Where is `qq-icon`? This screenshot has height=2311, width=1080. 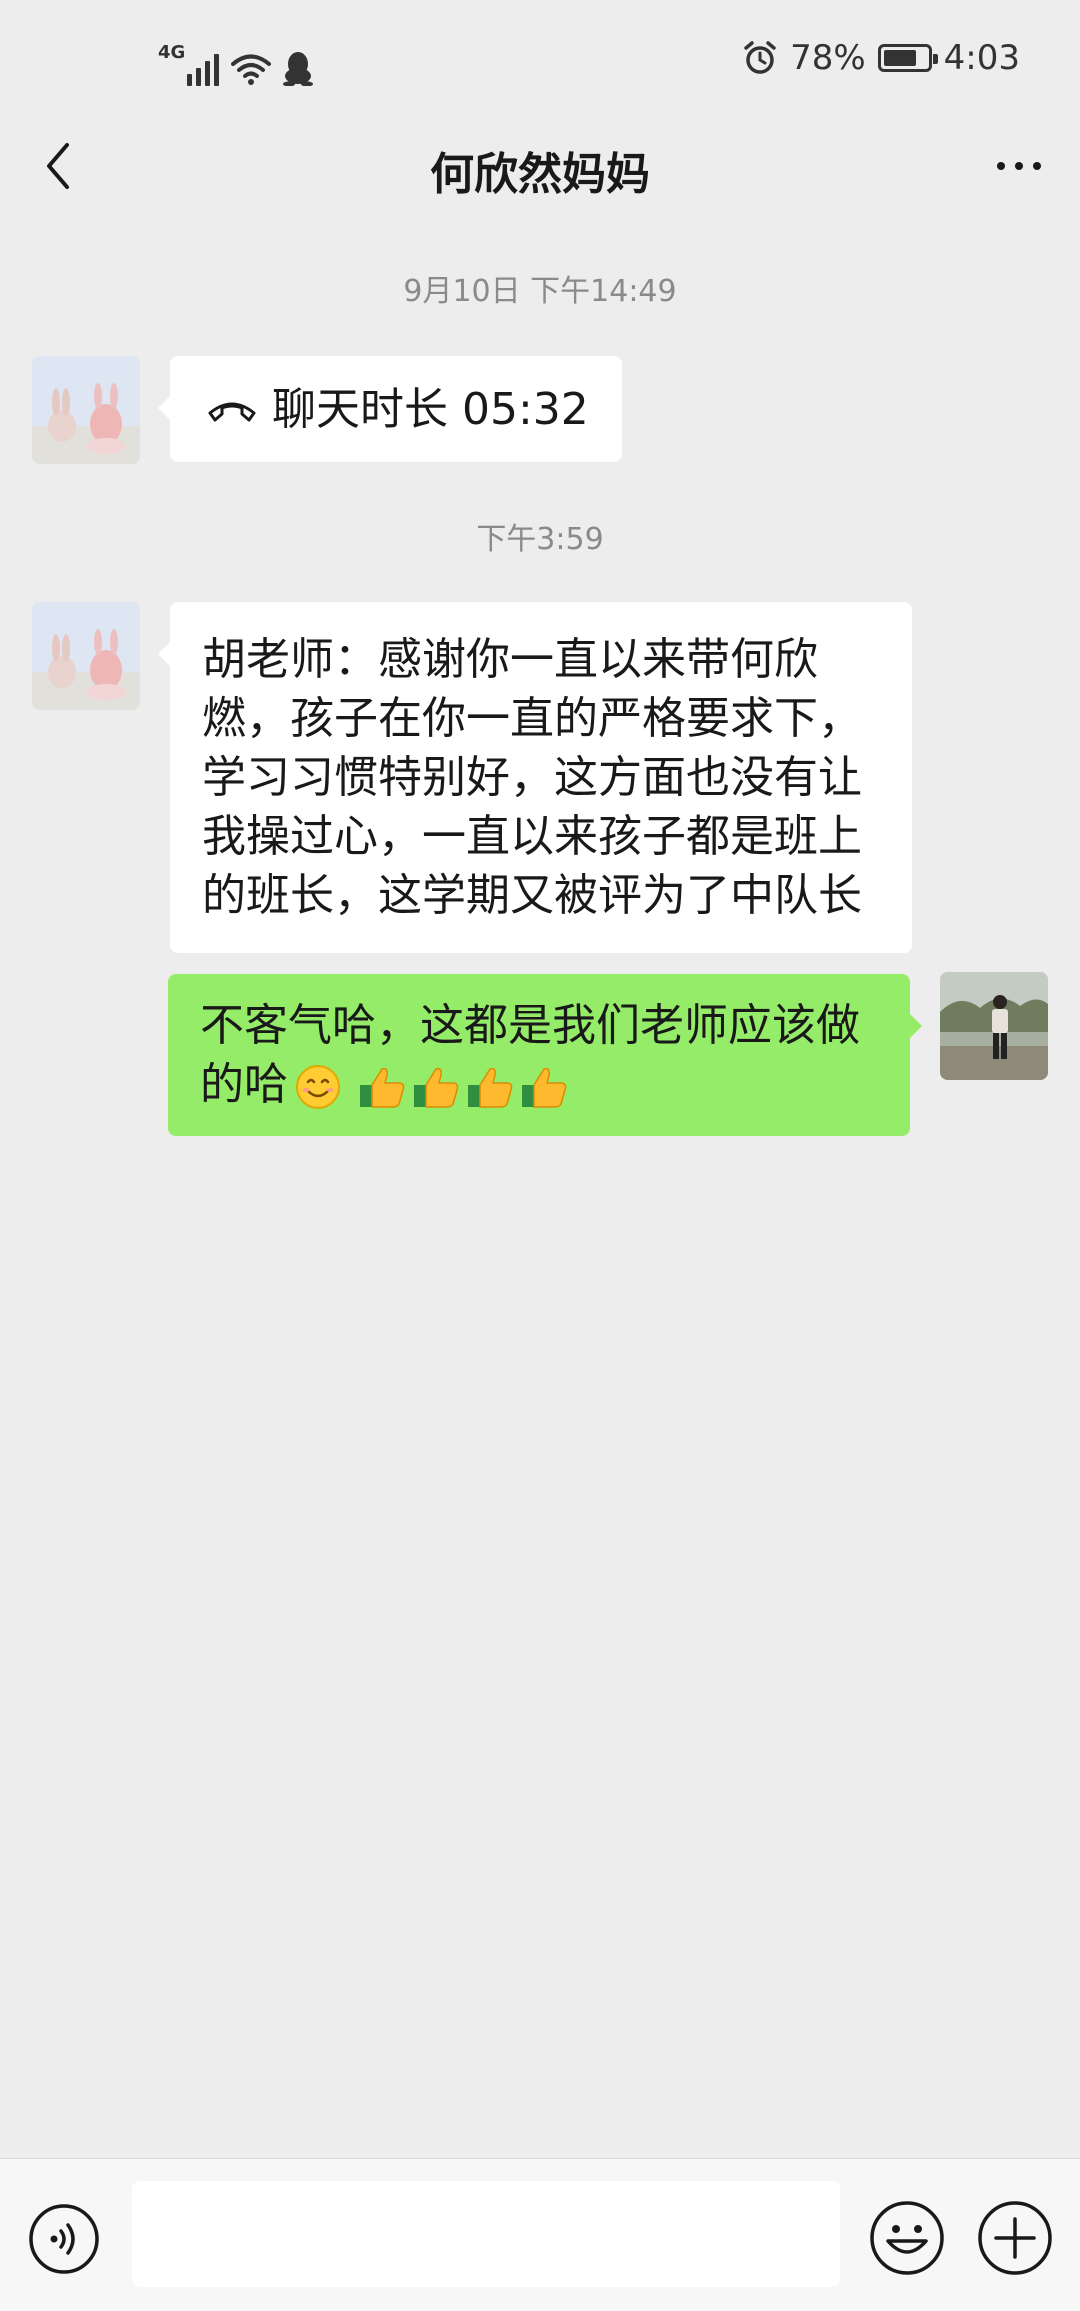 qq-icon is located at coordinates (298, 68).